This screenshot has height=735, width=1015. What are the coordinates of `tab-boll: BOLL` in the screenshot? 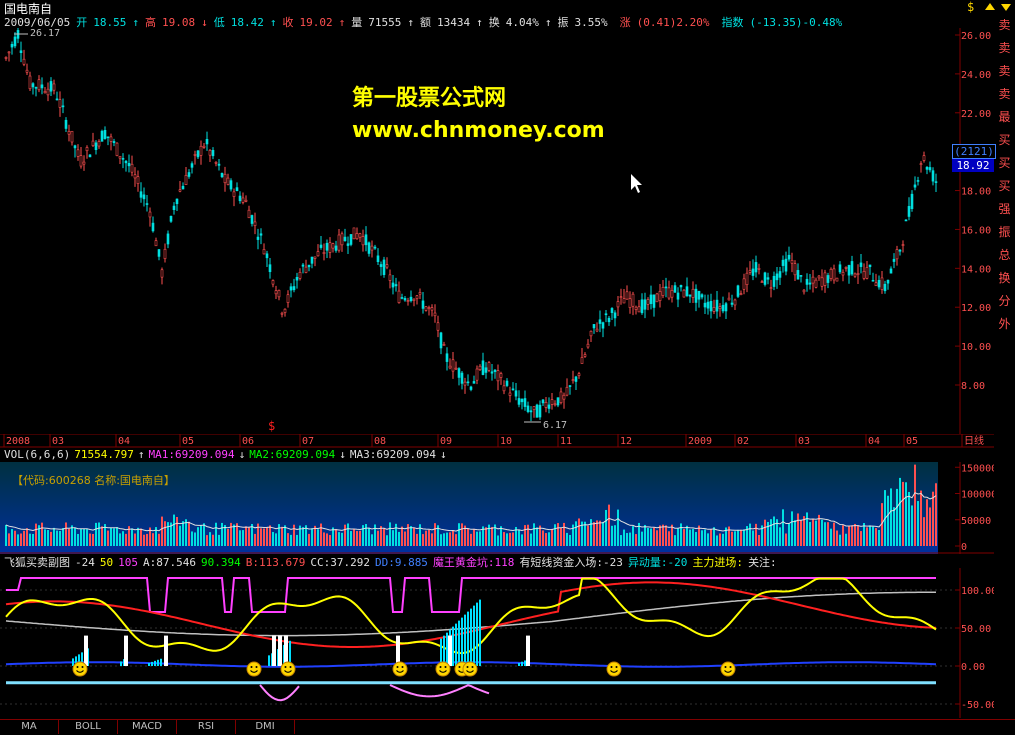 It's located at (88, 727).